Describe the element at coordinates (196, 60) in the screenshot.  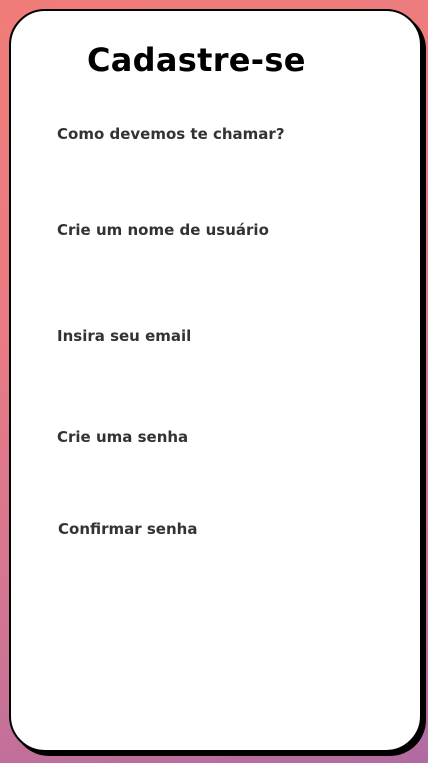
I see `page-title: Cadastre-se` at that location.